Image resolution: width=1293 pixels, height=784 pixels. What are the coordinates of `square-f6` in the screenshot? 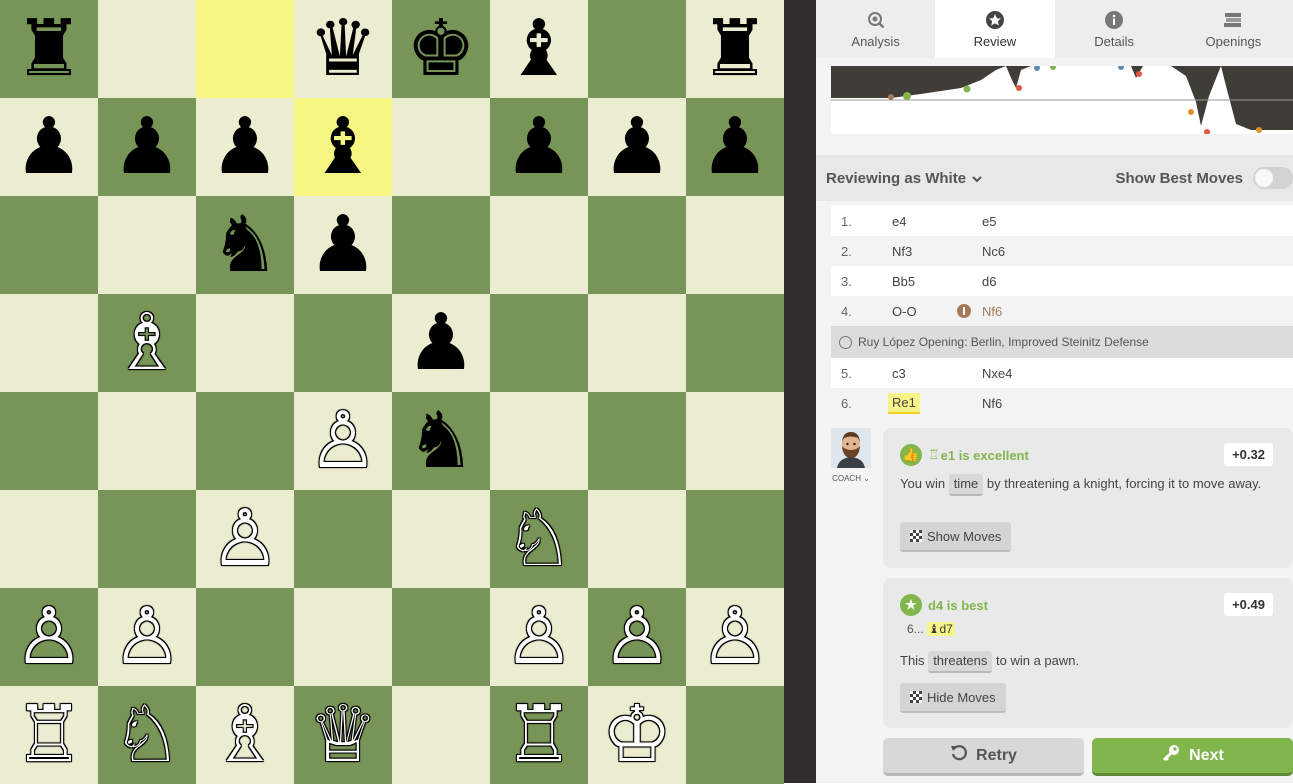 It's located at (539, 245).